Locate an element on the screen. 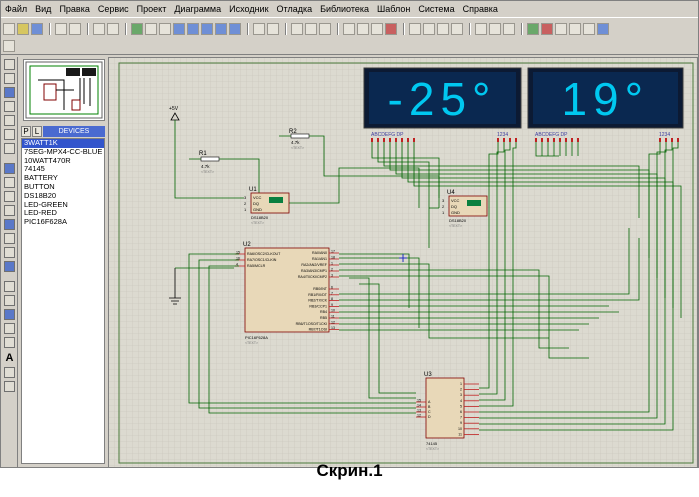 The height and width of the screenshot is (497, 699). buses-icon is located at coordinates (9, 134).